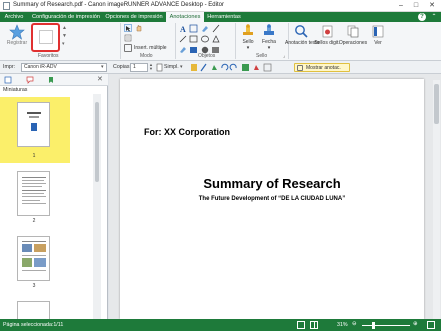 Image resolution: width=441 pixels, height=331 pixels. Describe the element at coordinates (436, 104) in the screenshot. I see `viewer-scroll-thumb` at that location.